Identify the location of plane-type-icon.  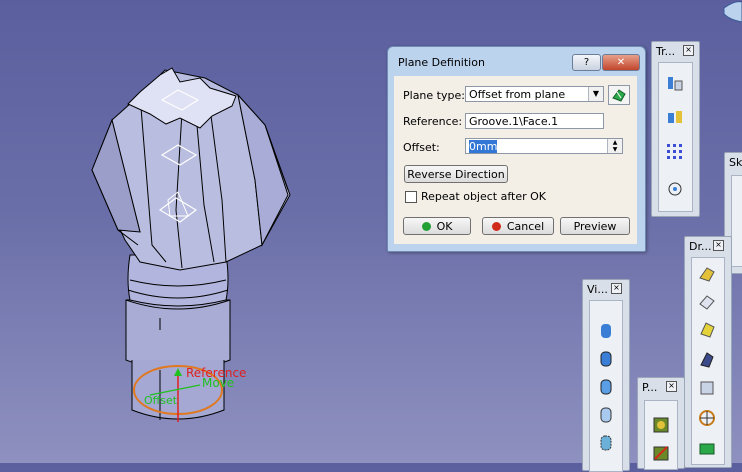
(619, 95).